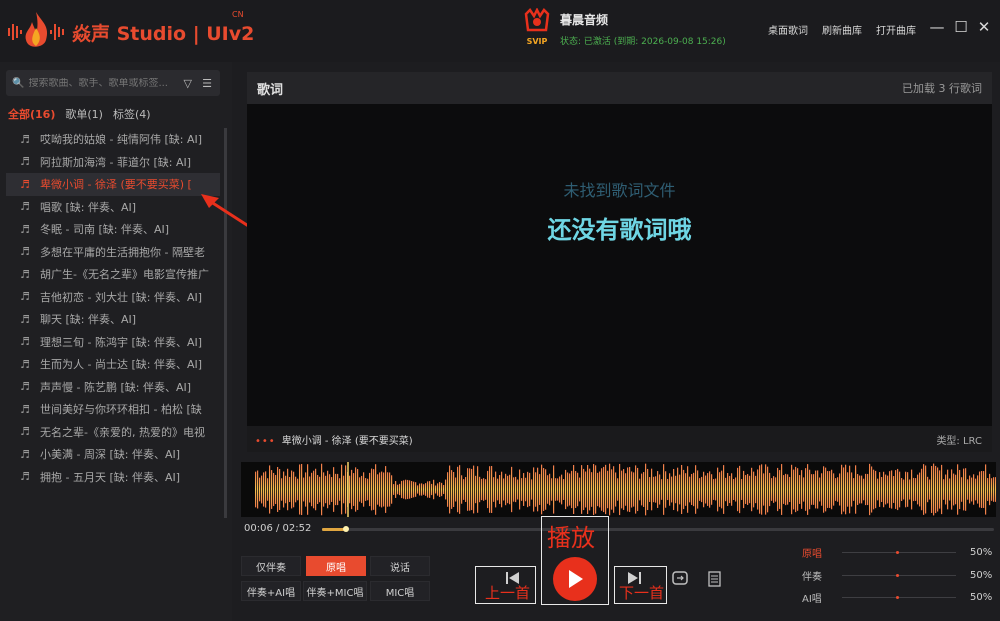  I want to click on song-list-item: ♬ 聊天 [缺: 伴奏、AI], so click(113, 319).